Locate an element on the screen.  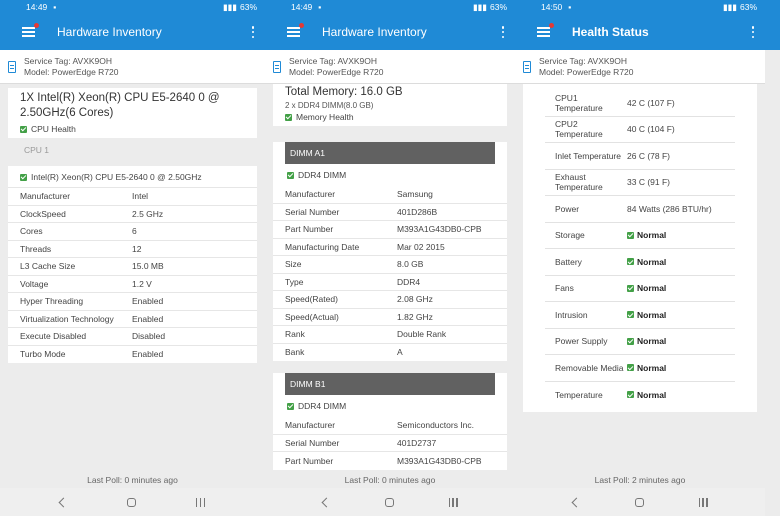
health-key: Inlet Temperature is located at coordinates (588, 155).